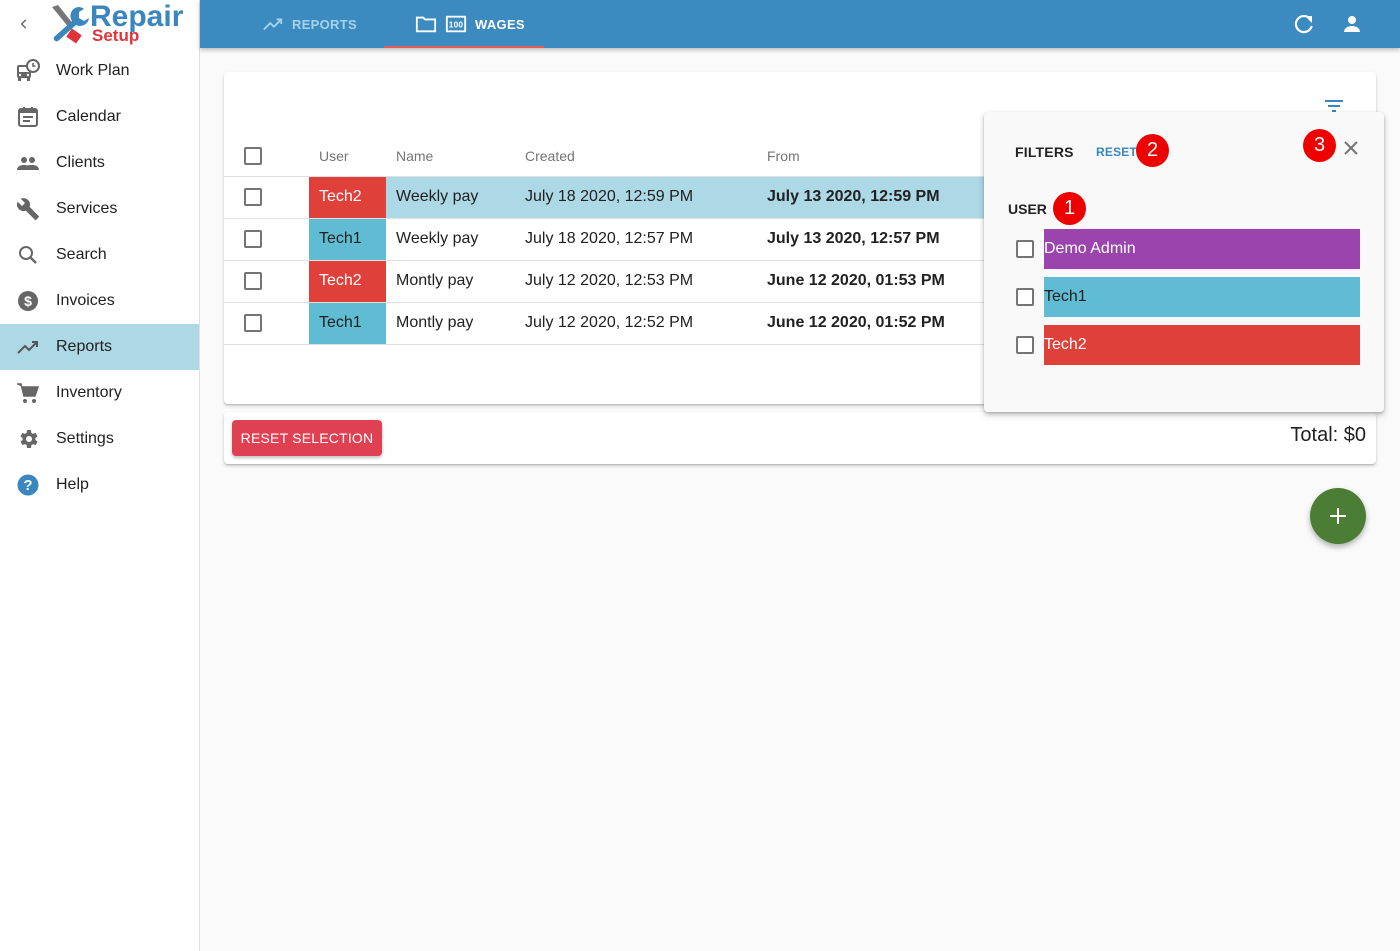 This screenshot has width=1400, height=951. What do you see at coordinates (800, 438) in the screenshot?
I see `totals-bar: RESET SELECTION Total: $0` at bounding box center [800, 438].